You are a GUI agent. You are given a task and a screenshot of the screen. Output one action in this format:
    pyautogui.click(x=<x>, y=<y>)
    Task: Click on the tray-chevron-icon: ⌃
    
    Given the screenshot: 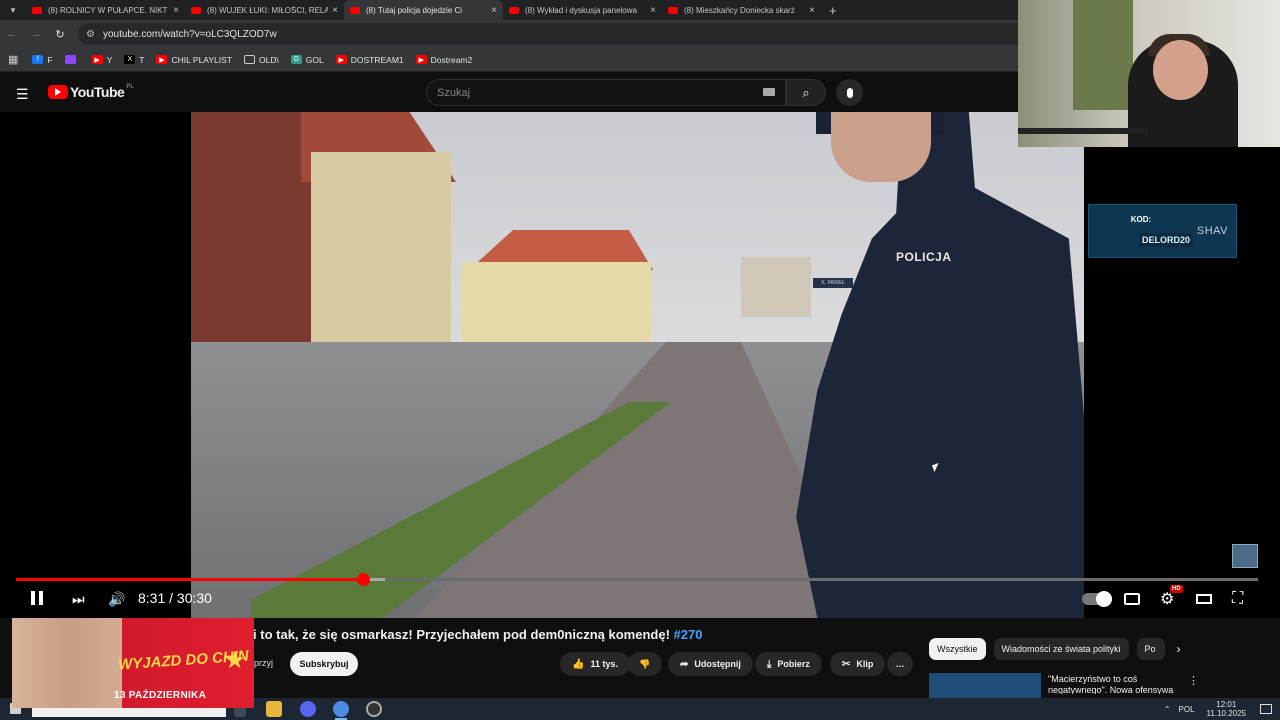 What is the action you would take?
    pyautogui.click(x=1167, y=709)
    